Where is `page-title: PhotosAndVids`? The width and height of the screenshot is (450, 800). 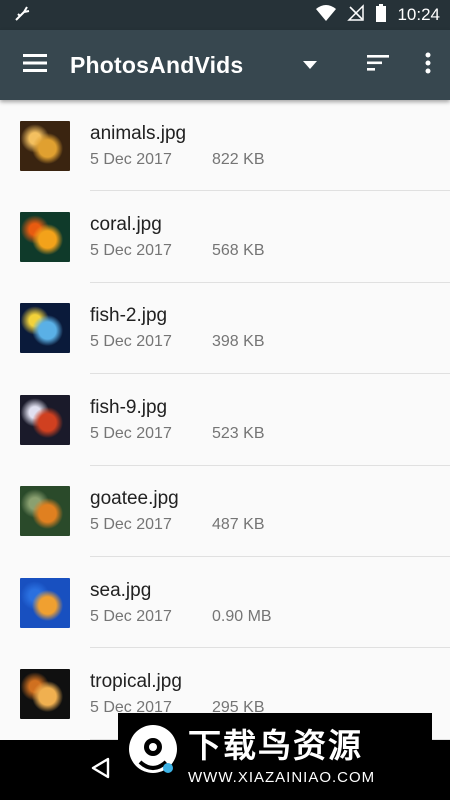 page-title: PhotosAndVids is located at coordinates (157, 64).